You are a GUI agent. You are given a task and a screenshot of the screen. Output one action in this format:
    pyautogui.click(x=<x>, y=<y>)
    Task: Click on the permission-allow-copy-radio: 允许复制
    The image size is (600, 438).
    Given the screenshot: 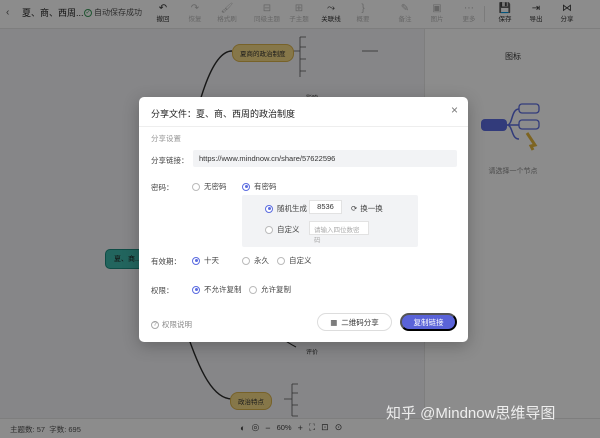 What is the action you would take?
    pyautogui.click(x=270, y=289)
    